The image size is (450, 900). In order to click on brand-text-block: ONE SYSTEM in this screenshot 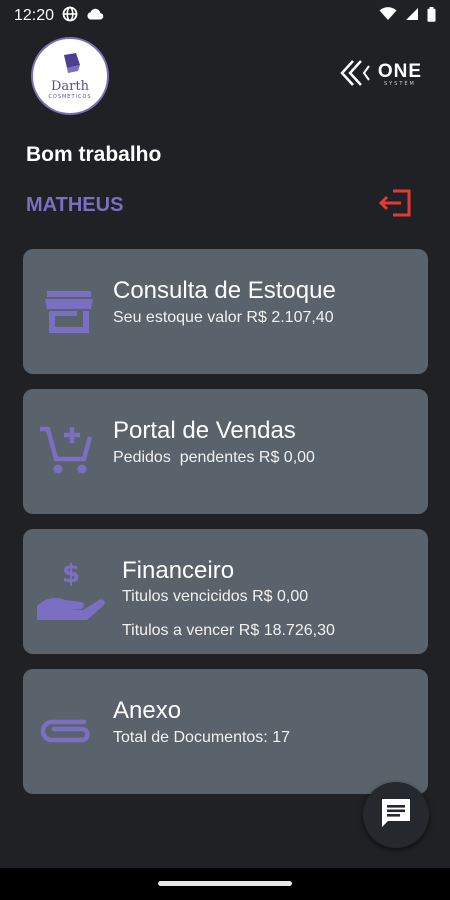, I will do `click(399, 74)`.